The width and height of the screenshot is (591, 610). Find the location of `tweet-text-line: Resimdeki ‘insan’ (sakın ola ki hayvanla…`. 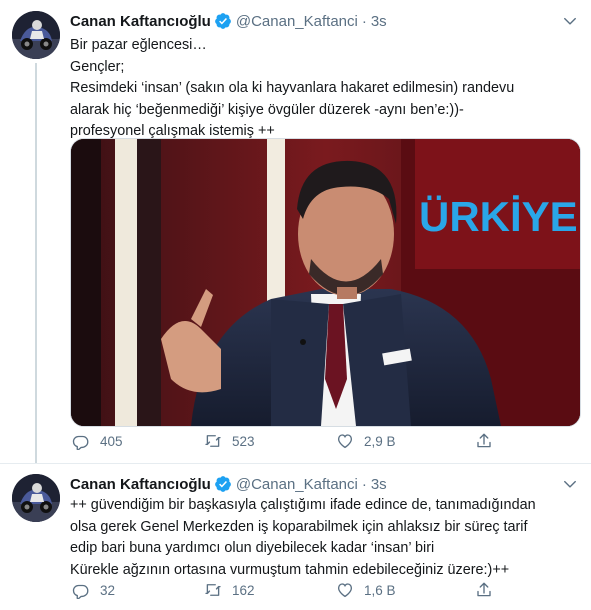

tweet-text-line: Resimdeki ‘insan’ (sakın ola ki hayvanla… is located at coordinates (292, 88).